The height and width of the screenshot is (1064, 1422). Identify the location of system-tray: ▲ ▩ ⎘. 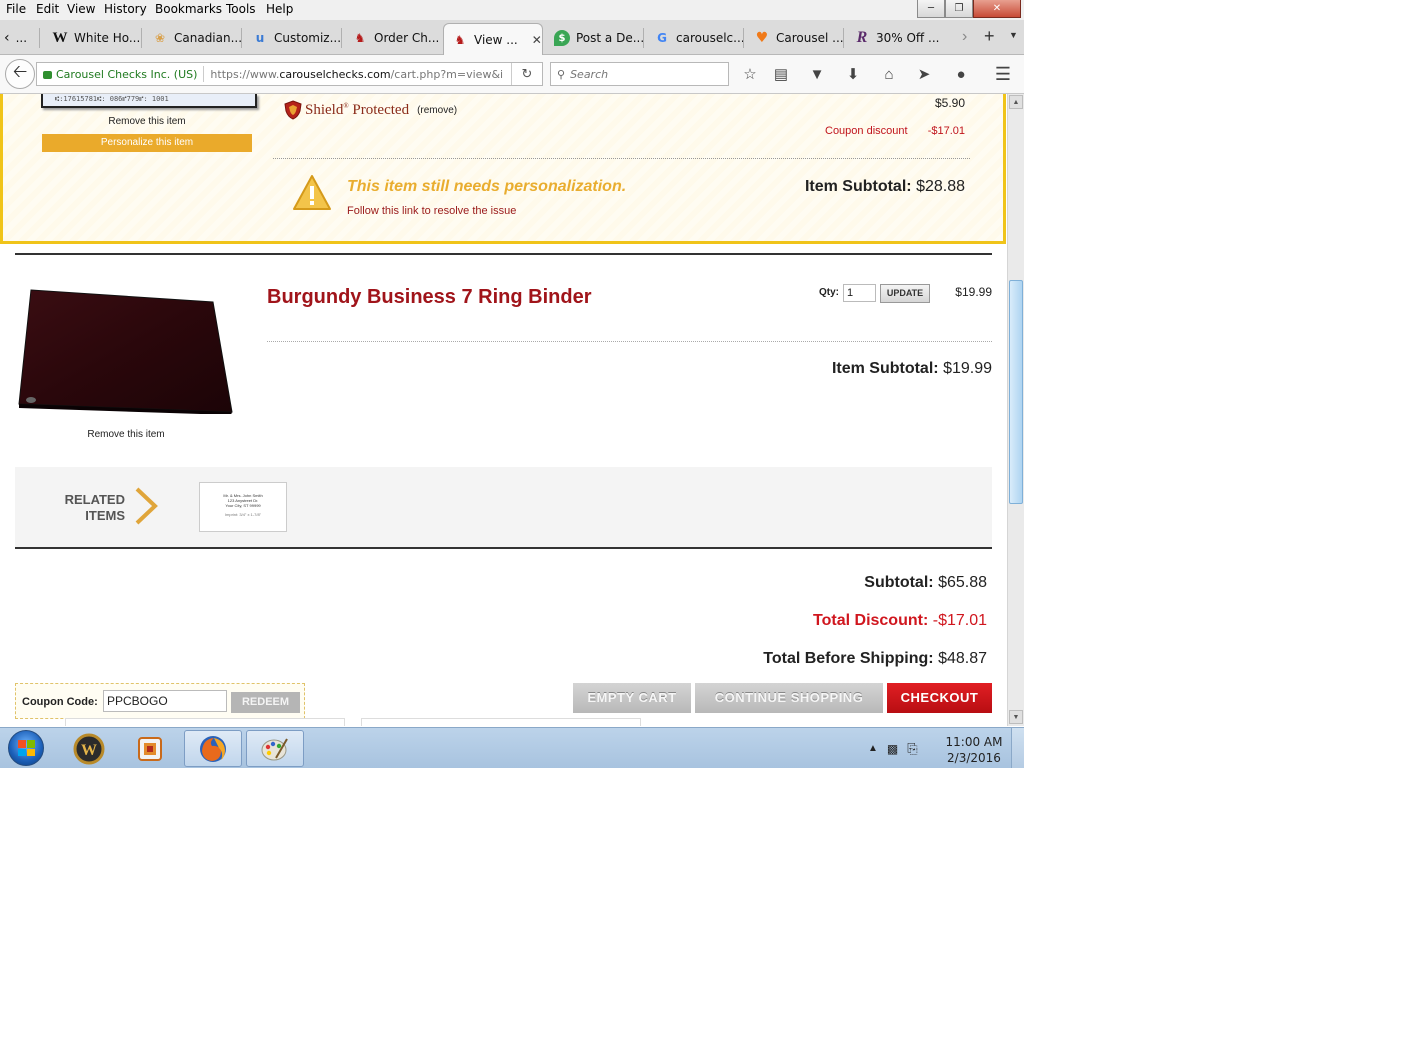
(893, 748).